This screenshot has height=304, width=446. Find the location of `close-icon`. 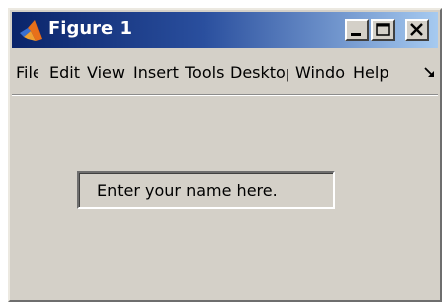

close-icon is located at coordinates (416, 29).